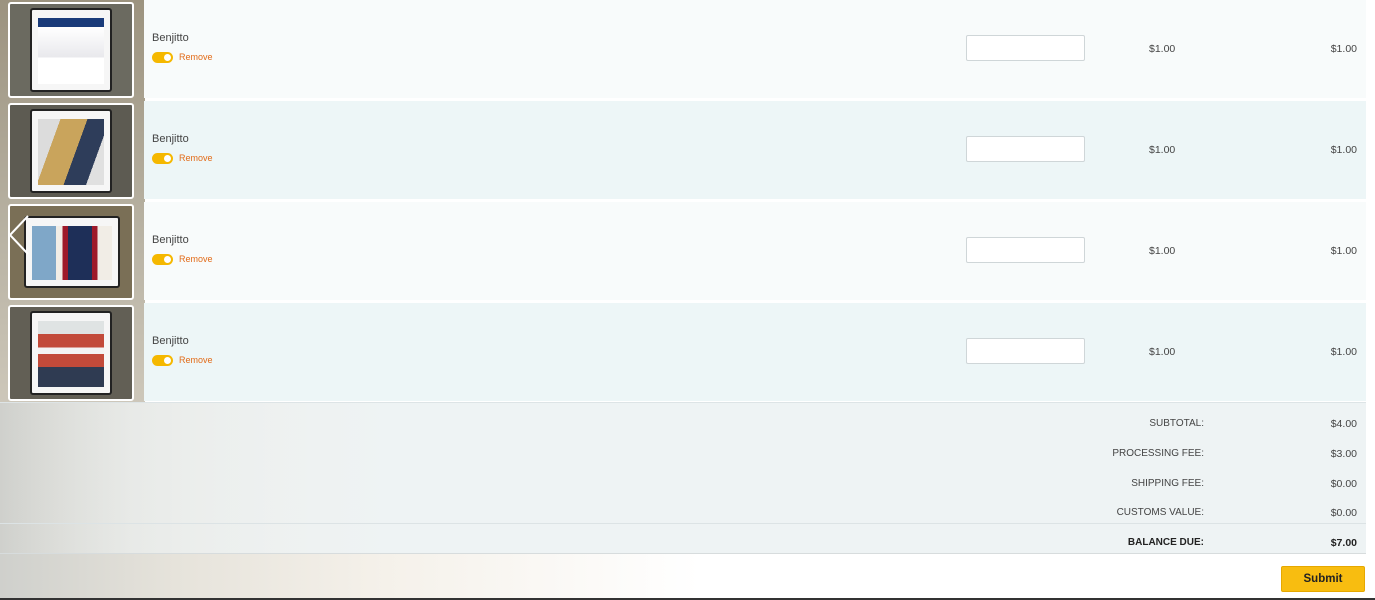 Image resolution: width=1375 pixels, height=600 pixels. Describe the element at coordinates (19, 235) in the screenshot. I see `chevron-left-icon` at that location.